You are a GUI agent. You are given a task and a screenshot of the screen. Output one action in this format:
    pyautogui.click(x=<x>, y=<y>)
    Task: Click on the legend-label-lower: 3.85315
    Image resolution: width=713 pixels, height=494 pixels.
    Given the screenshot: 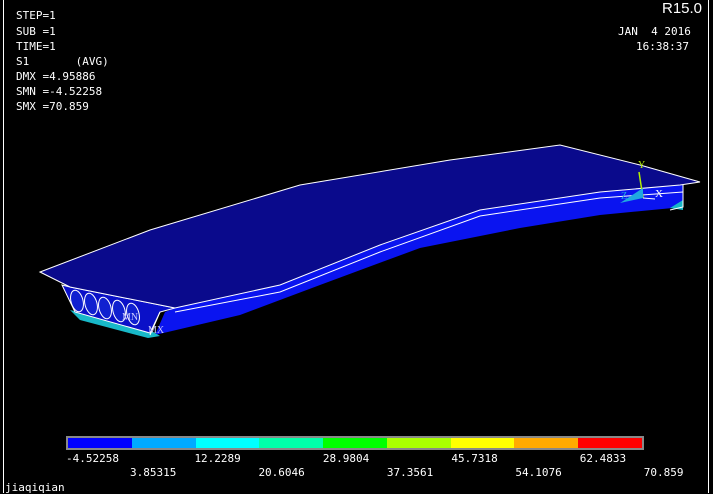 What is the action you would take?
    pyautogui.click(x=153, y=472)
    